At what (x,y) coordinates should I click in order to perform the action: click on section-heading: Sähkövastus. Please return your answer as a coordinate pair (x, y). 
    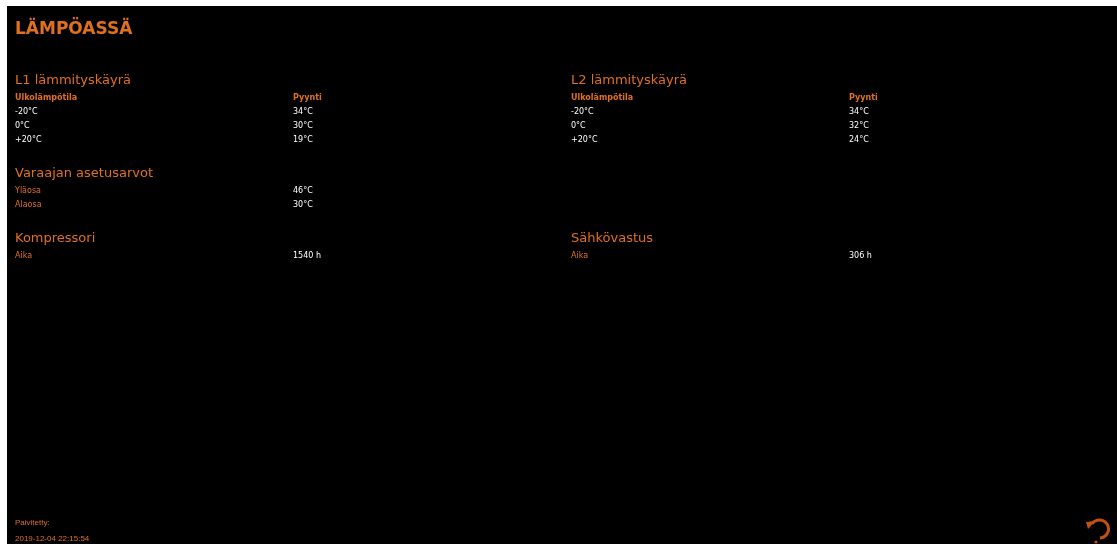
    Looking at the image, I should click on (613, 238).